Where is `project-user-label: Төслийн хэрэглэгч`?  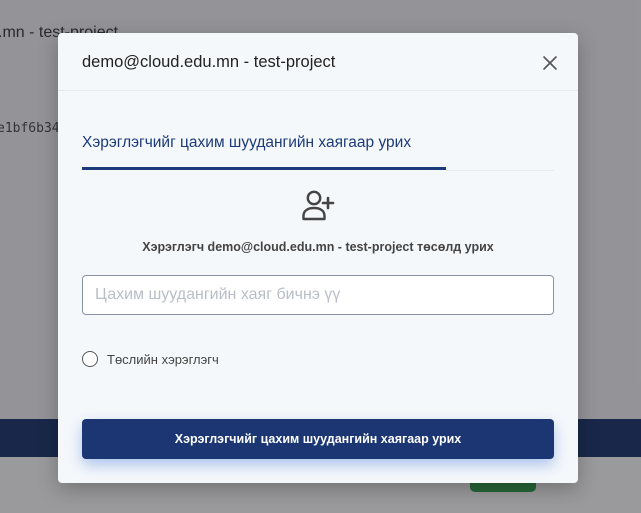
project-user-label: Төслийн хэрэглэгч is located at coordinates (163, 359).